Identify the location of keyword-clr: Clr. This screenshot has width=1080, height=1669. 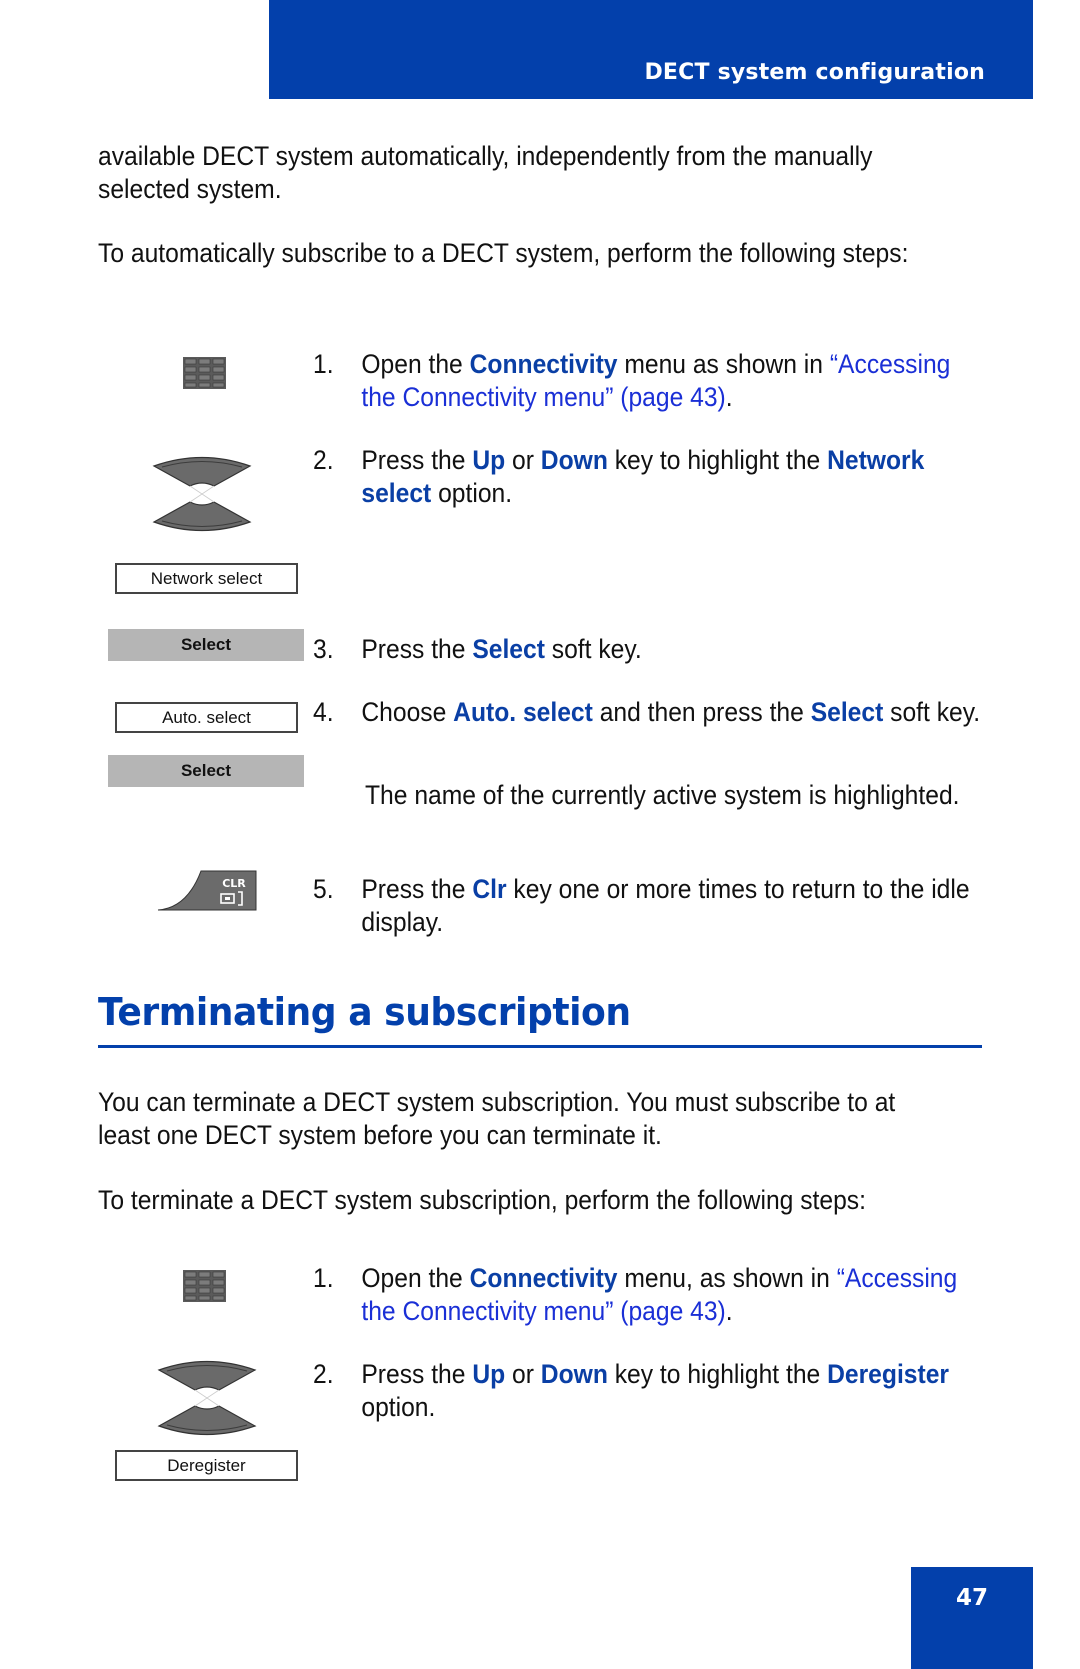
(489, 889).